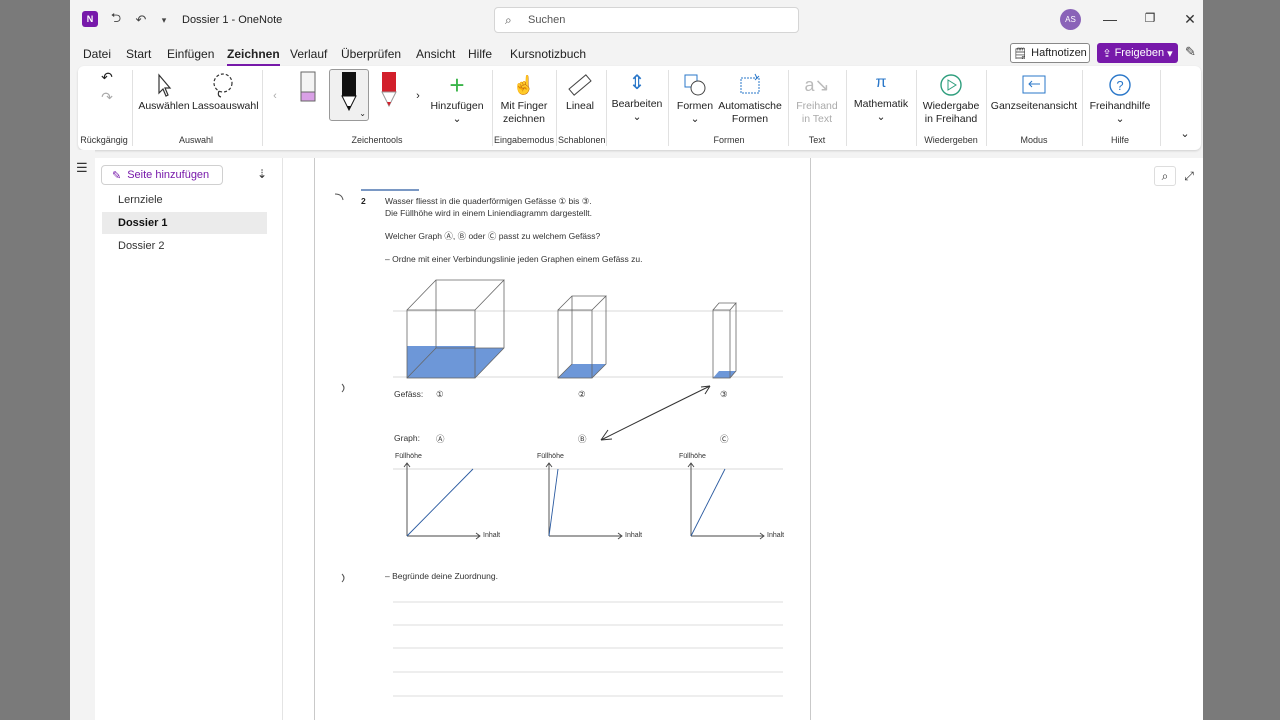 Image resolution: width=1280 pixels, height=720 pixels. What do you see at coordinates (349, 92) in the screenshot?
I see `black-pen-icon` at bounding box center [349, 92].